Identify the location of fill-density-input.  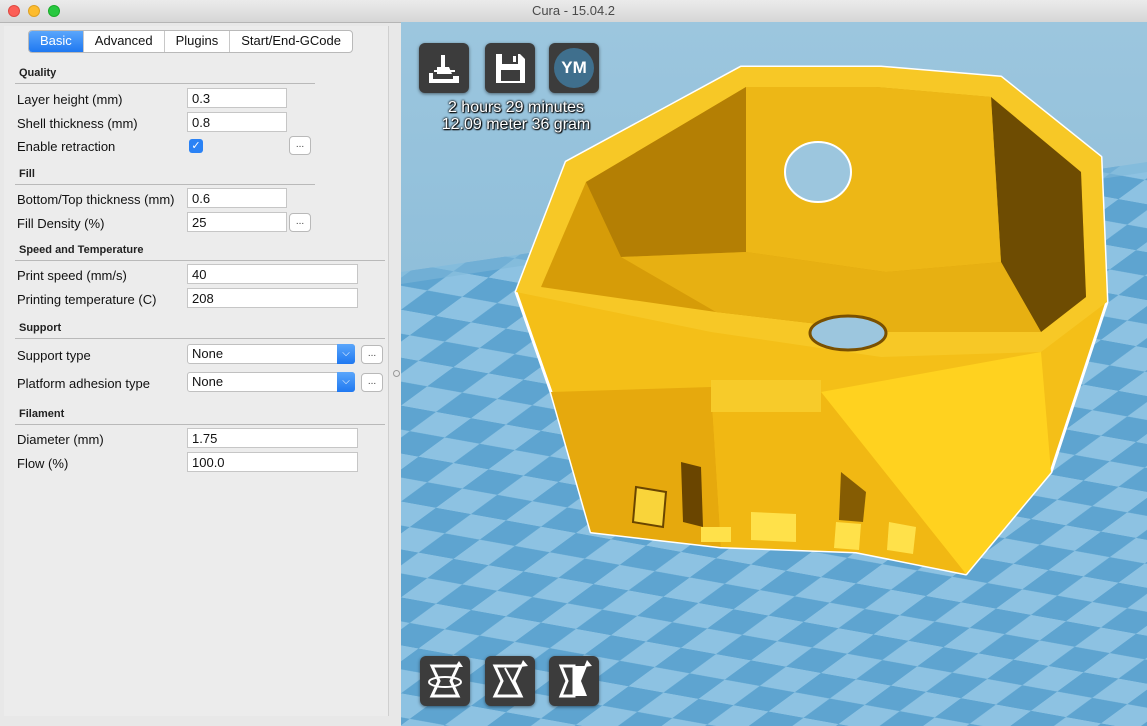
(237, 222).